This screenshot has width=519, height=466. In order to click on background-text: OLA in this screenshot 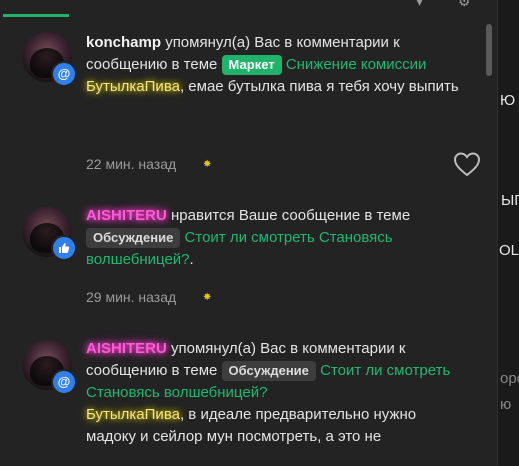, I will do `click(509, 250)`.